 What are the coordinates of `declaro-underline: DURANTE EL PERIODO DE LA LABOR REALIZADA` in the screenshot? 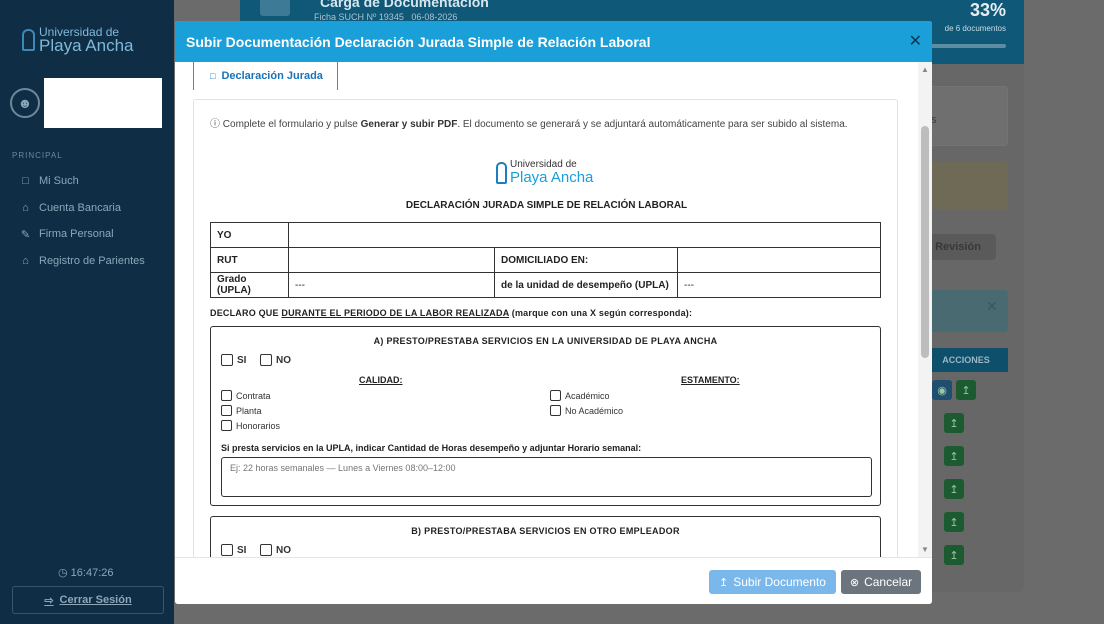 It's located at (395, 313).